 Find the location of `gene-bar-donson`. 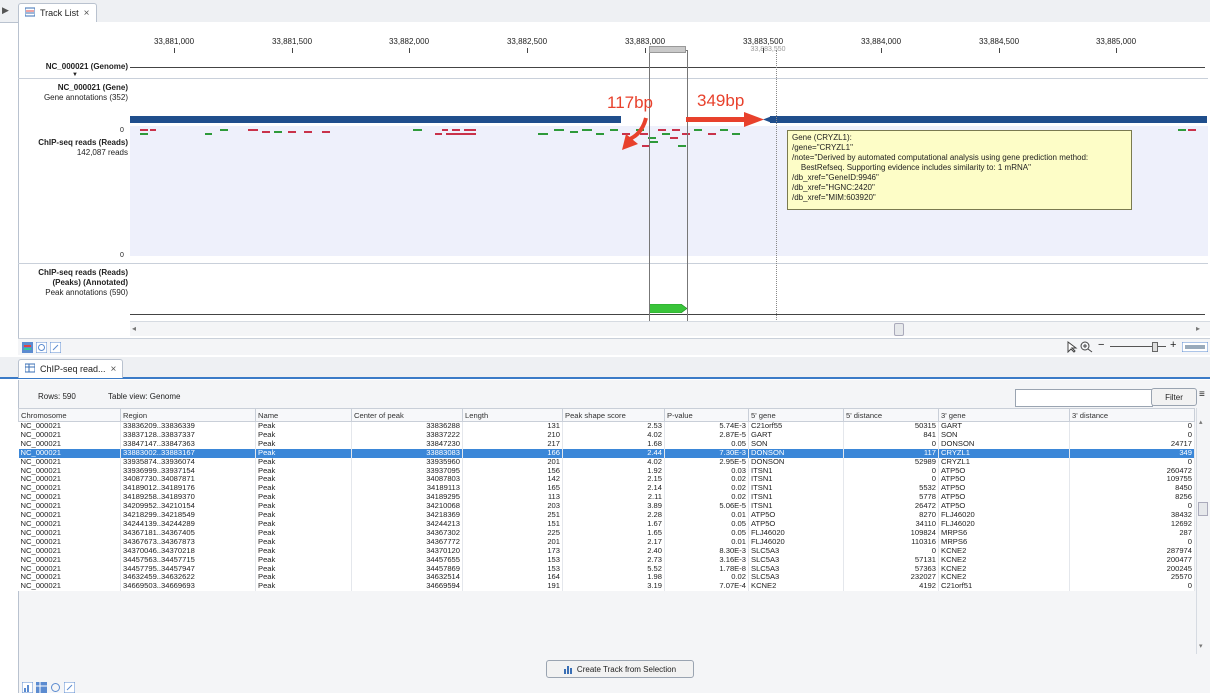

gene-bar-donson is located at coordinates (375, 119).